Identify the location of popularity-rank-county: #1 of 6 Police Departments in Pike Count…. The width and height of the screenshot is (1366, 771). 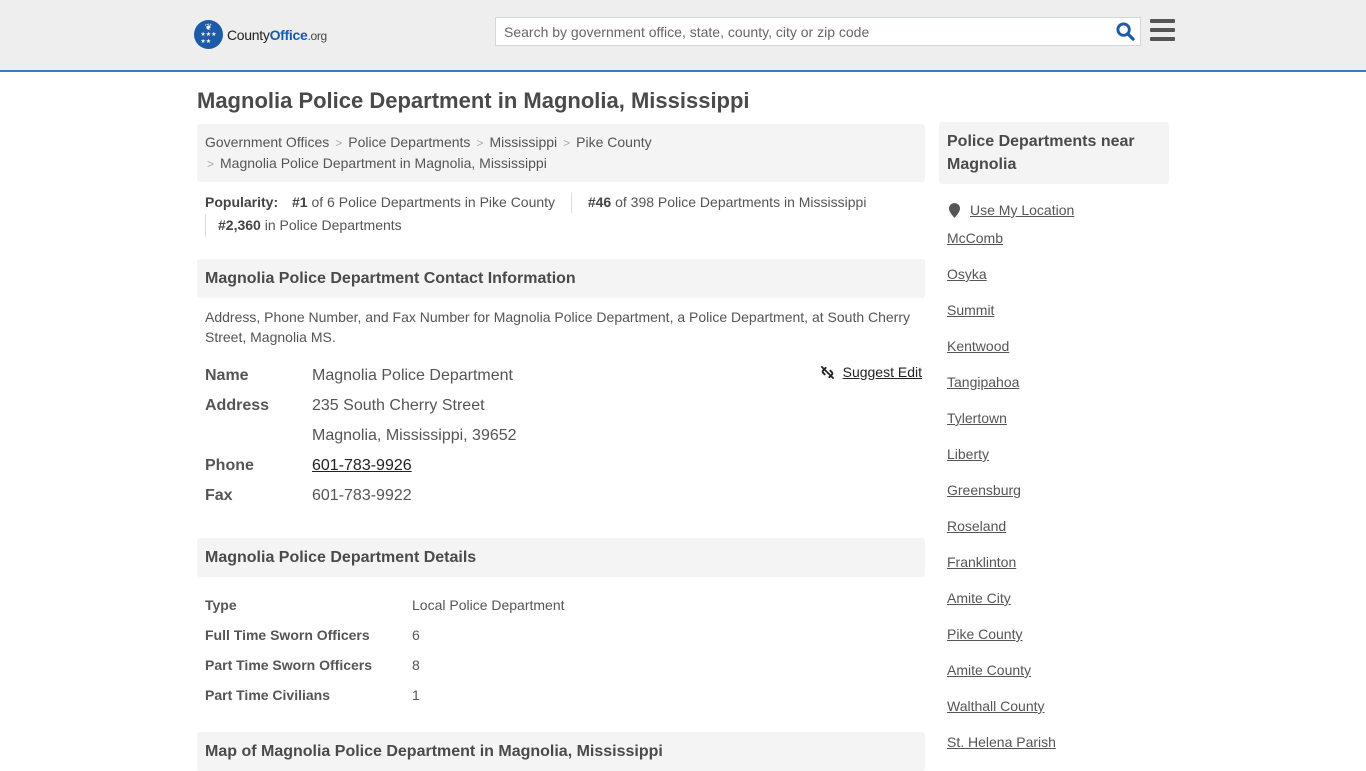
(424, 202).